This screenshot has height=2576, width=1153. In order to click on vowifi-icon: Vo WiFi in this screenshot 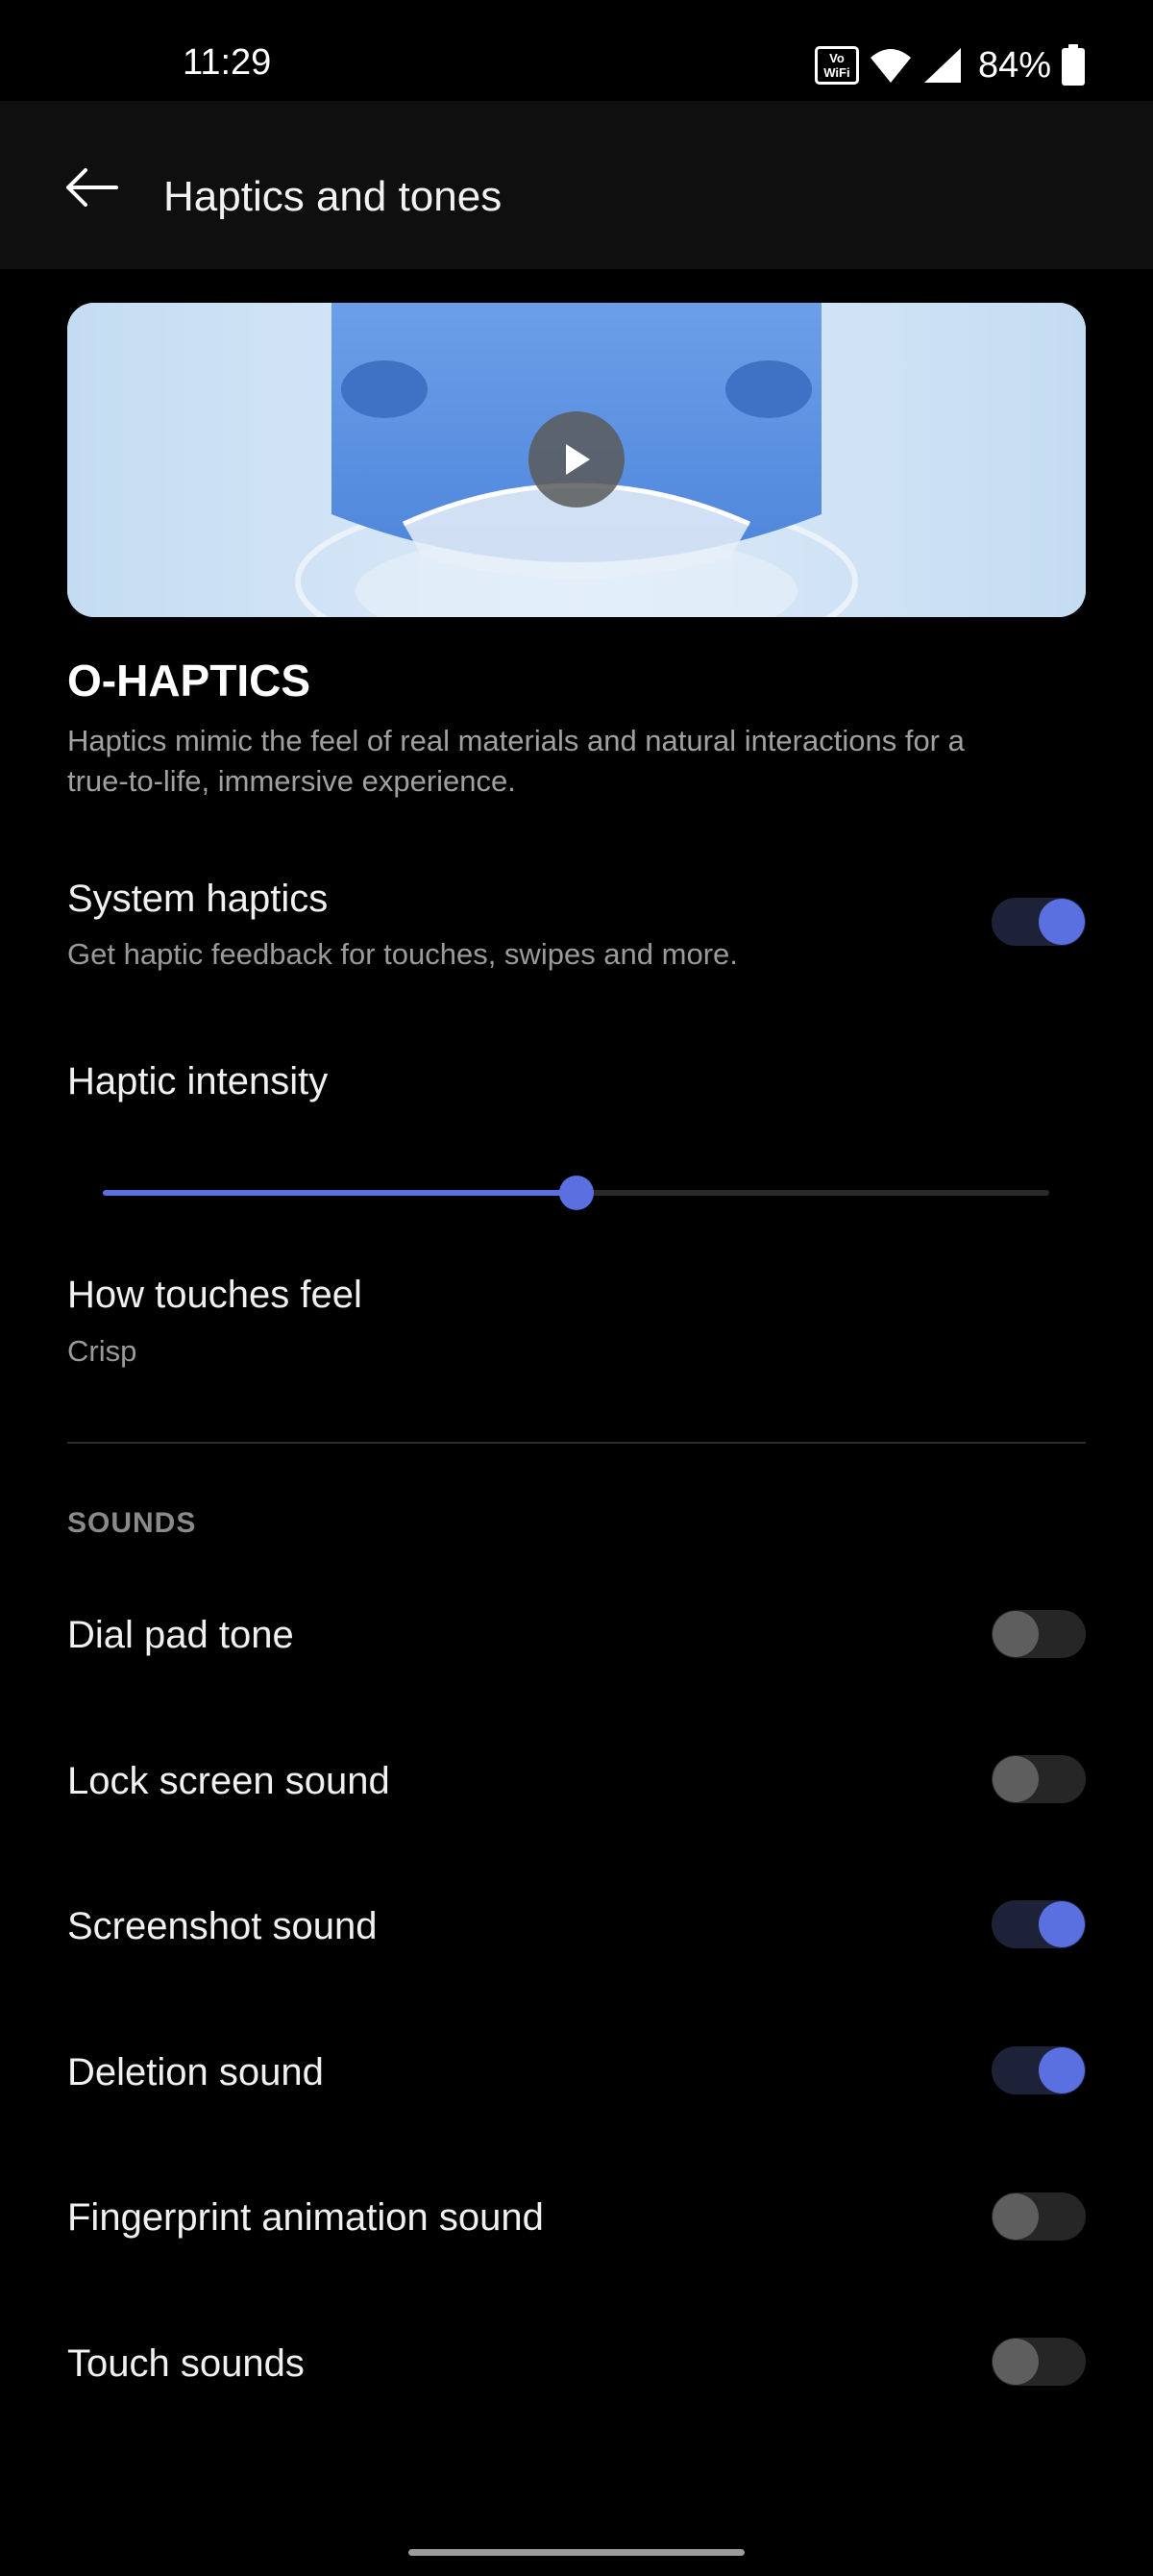, I will do `click(837, 65)`.